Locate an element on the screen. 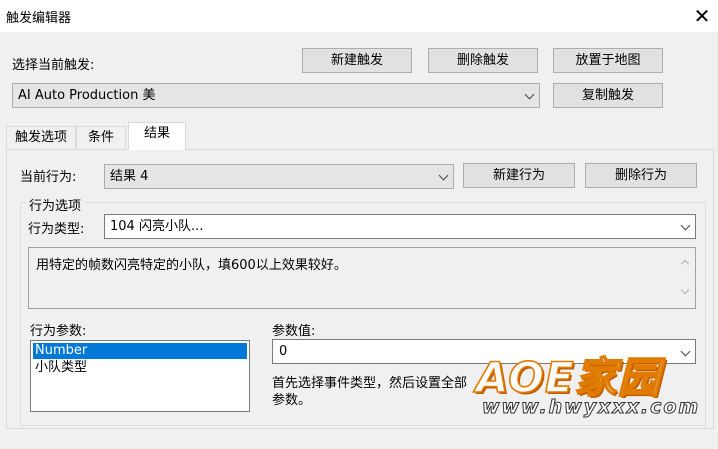 This screenshot has height=449, width=718. action-options-title: 行为选项 is located at coordinates (55, 204).